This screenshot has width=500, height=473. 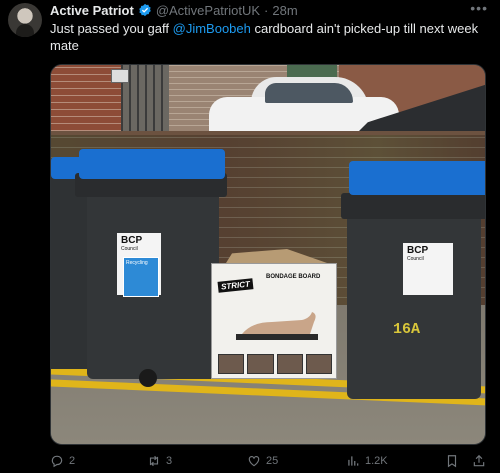 What do you see at coordinates (208, 10) in the screenshot?
I see `author-handle: @ActivePatriotUK` at bounding box center [208, 10].